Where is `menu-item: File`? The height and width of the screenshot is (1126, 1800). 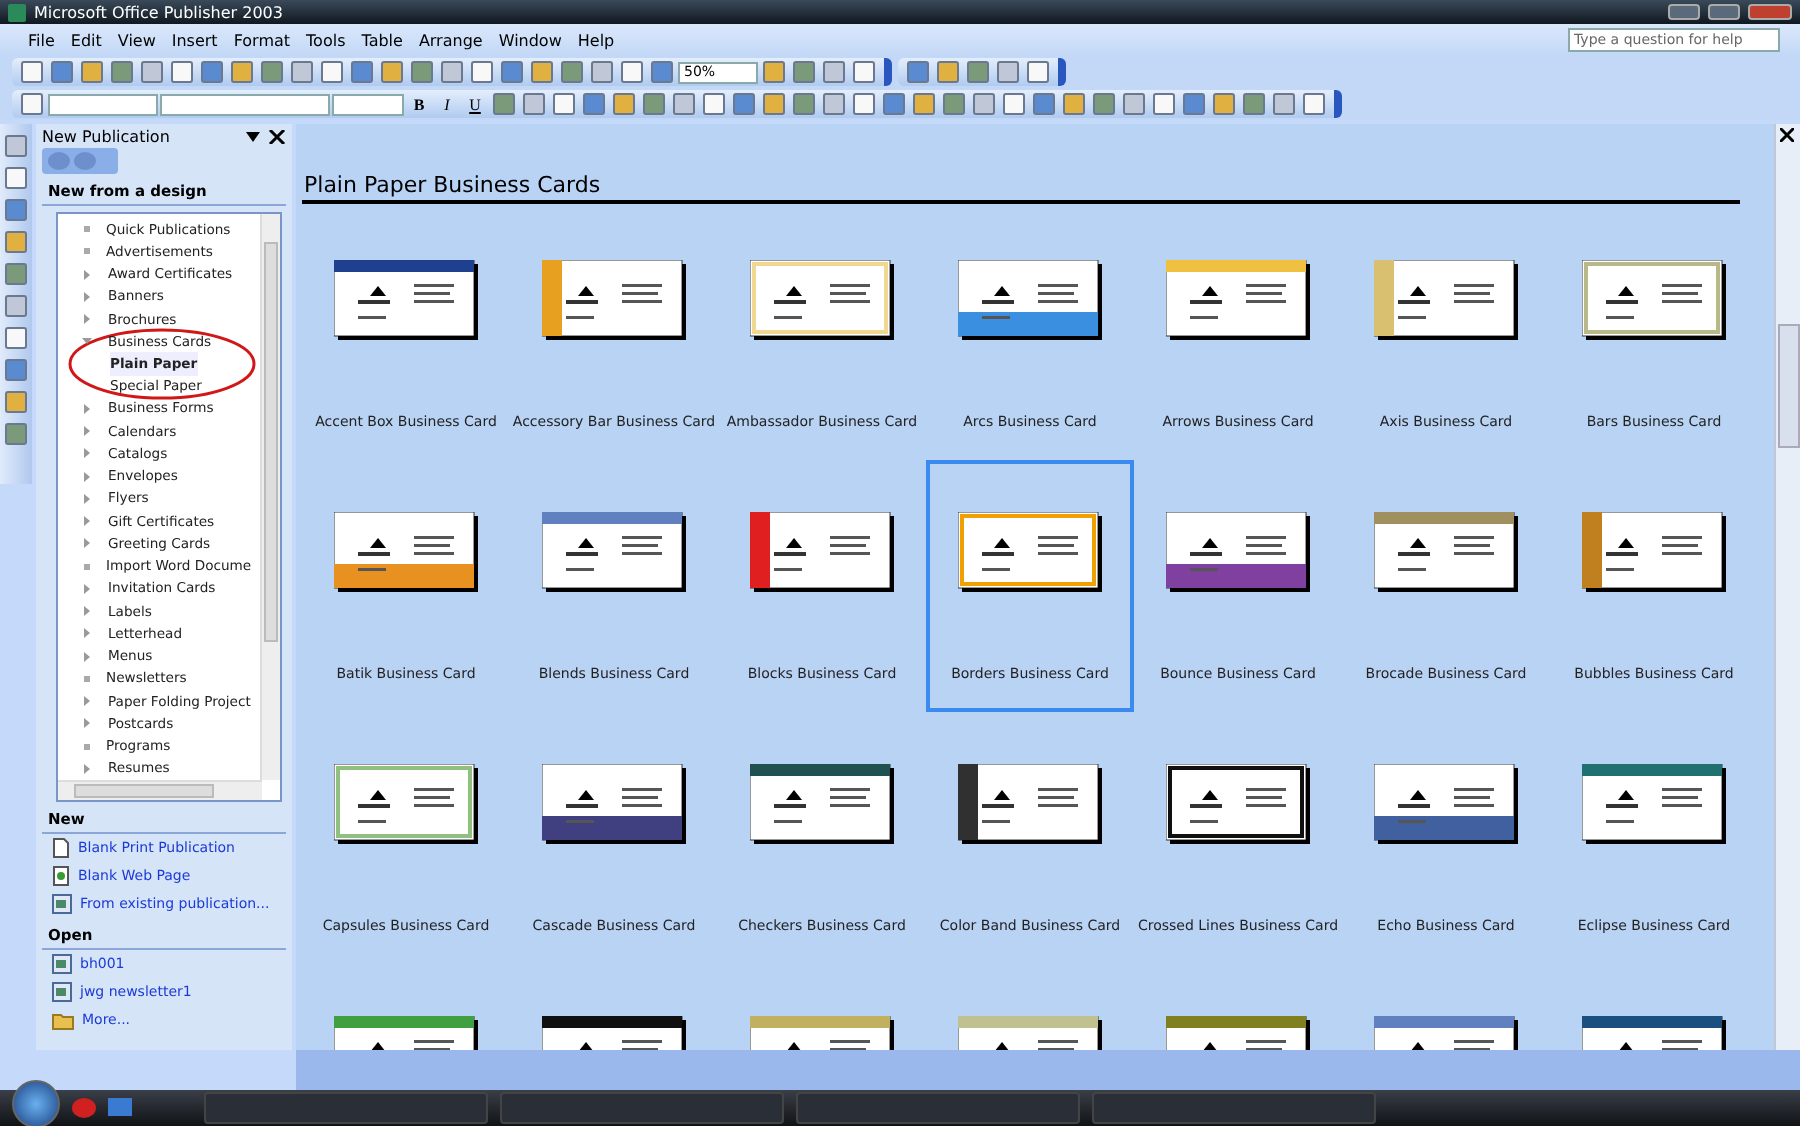
menu-item: File is located at coordinates (41, 40).